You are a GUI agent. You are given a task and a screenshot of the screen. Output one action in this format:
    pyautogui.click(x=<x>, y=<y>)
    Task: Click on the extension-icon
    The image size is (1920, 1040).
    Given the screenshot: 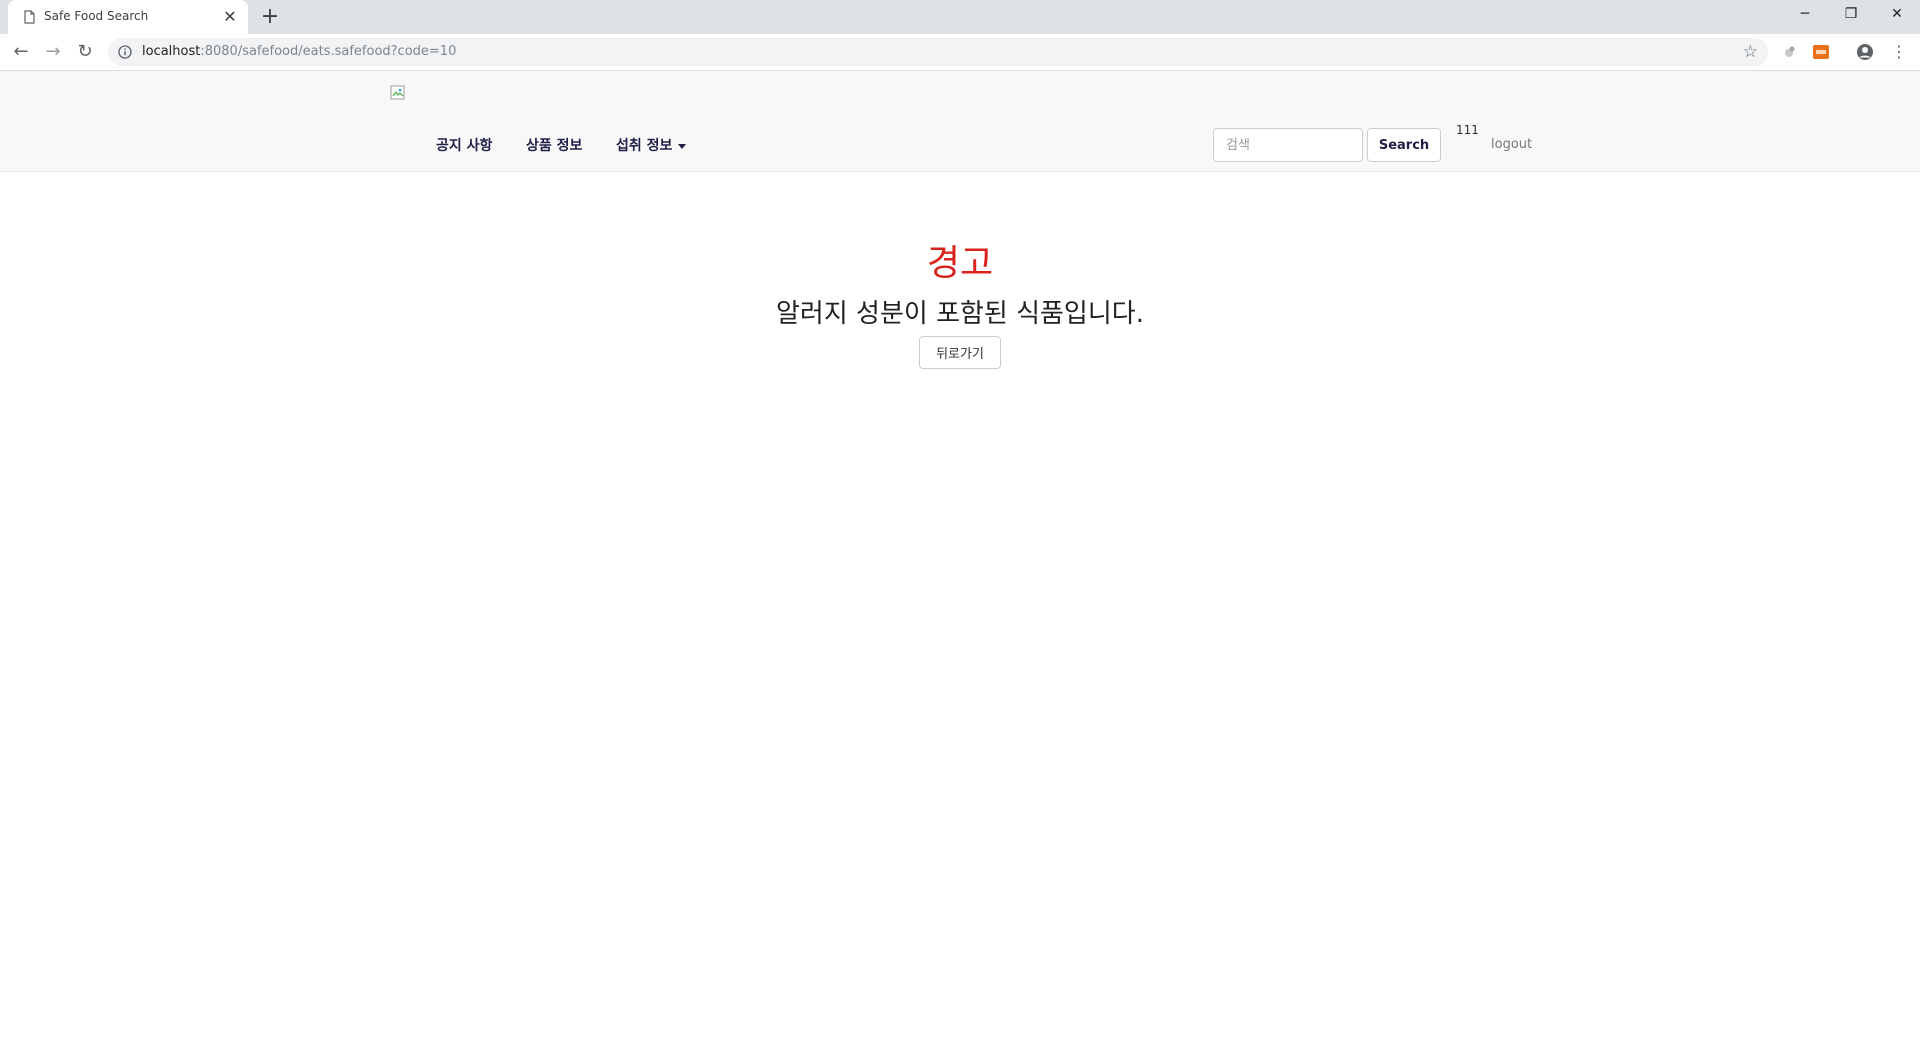 What is the action you would take?
    pyautogui.click(x=1789, y=52)
    